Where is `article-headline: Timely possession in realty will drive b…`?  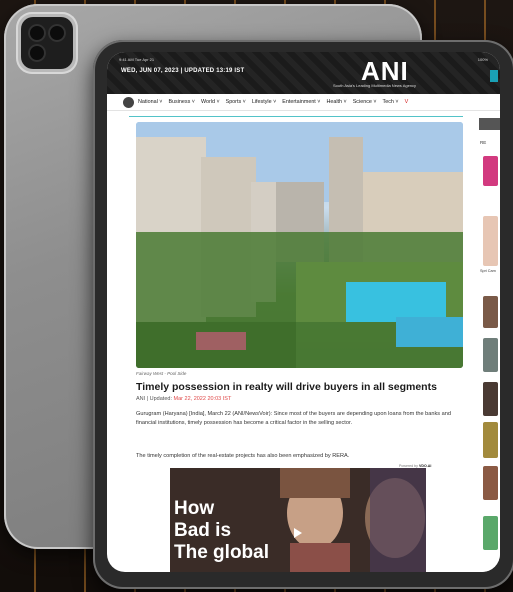
article-headline: Timely possession in realty will drive b… is located at coordinates (286, 387).